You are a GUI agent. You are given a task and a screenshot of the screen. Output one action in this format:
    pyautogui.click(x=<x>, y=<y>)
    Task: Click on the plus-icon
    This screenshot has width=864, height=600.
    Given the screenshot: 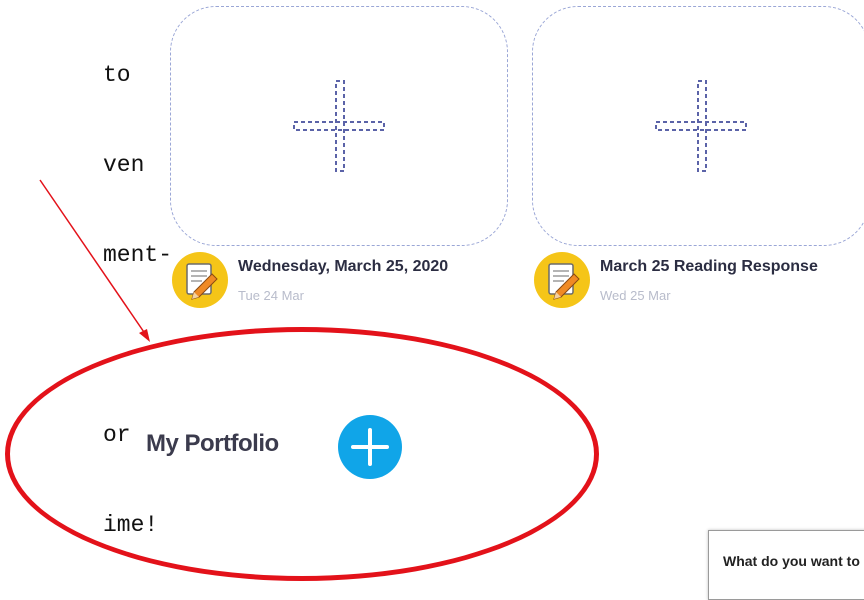 What is the action you would take?
    pyautogui.click(x=370, y=447)
    